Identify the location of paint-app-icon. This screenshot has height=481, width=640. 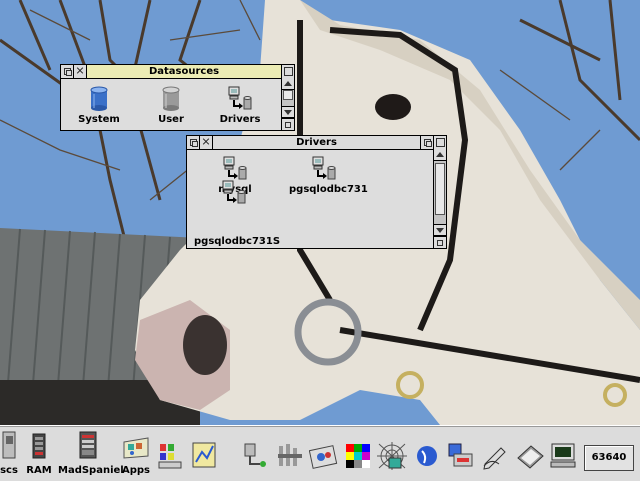
(324, 456).